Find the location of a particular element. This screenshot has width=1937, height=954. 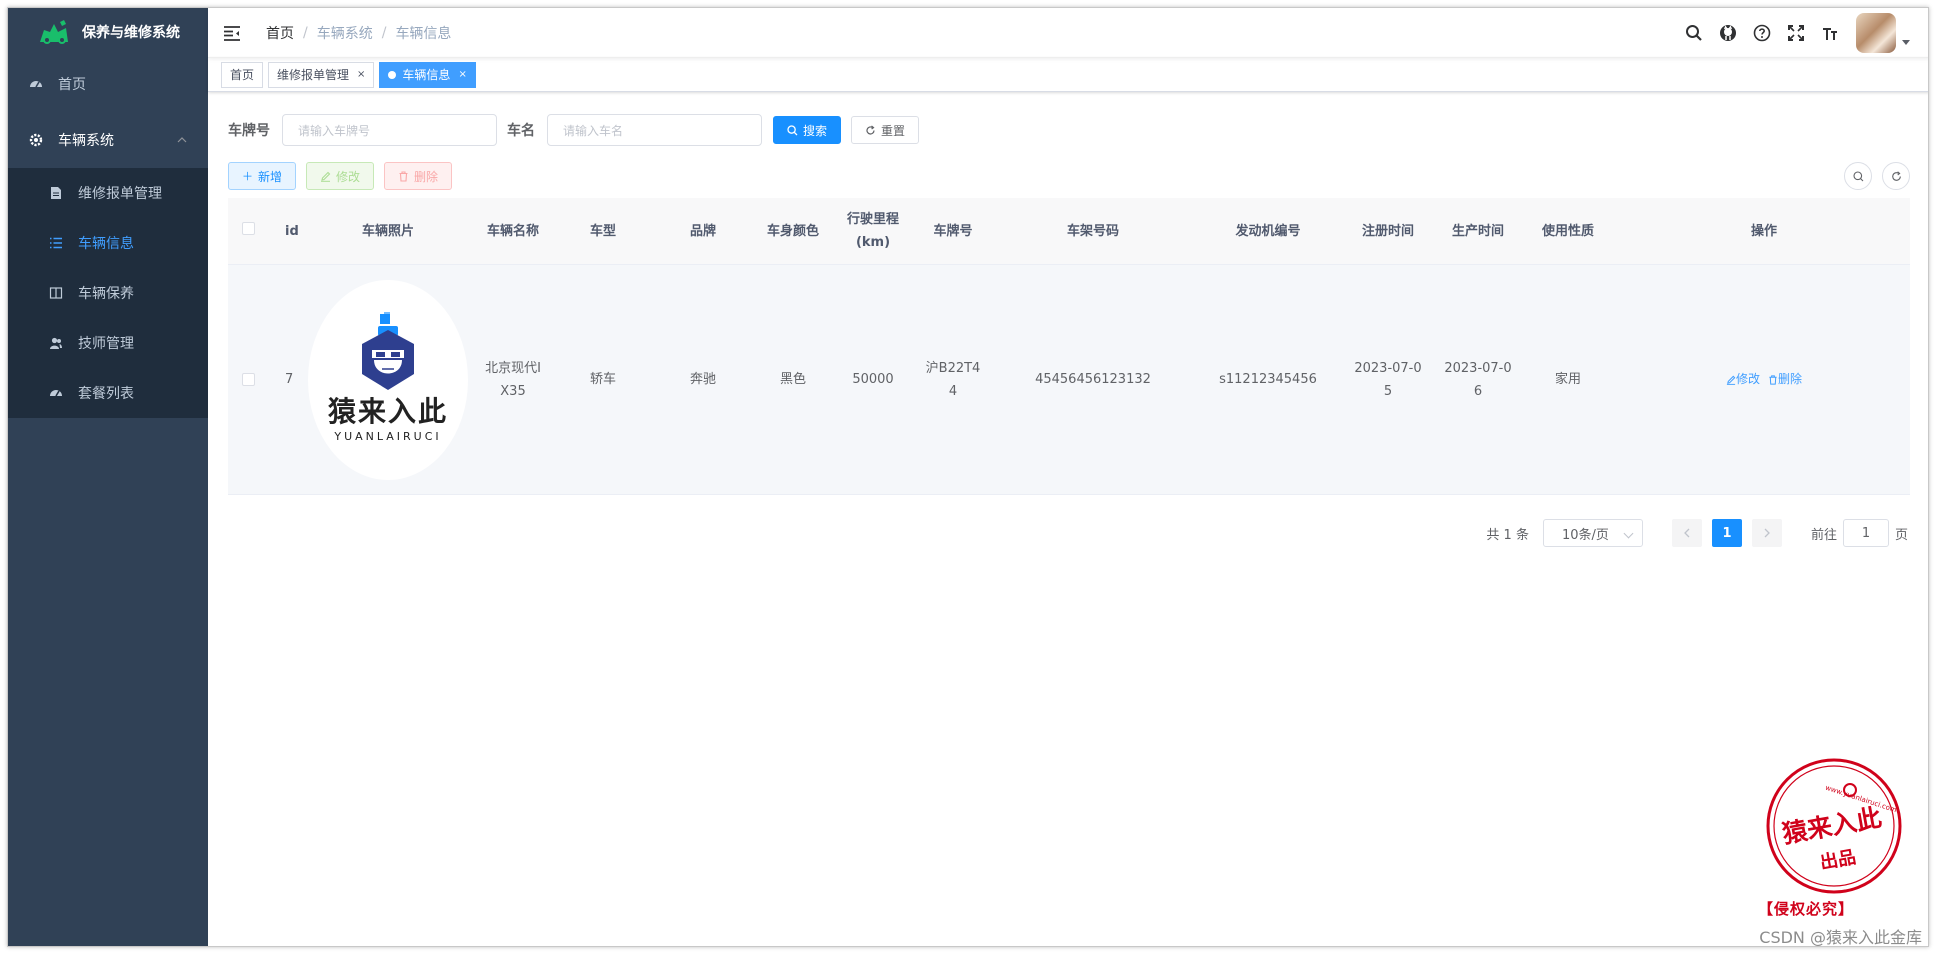

font-size-icon is located at coordinates (1830, 33).